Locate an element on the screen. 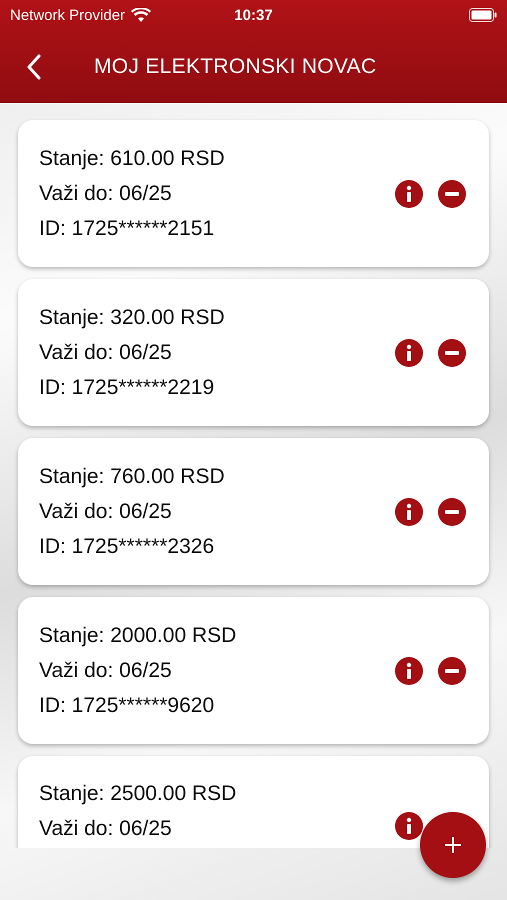  card-line: ID: 1725******9620 is located at coordinates (127, 706).